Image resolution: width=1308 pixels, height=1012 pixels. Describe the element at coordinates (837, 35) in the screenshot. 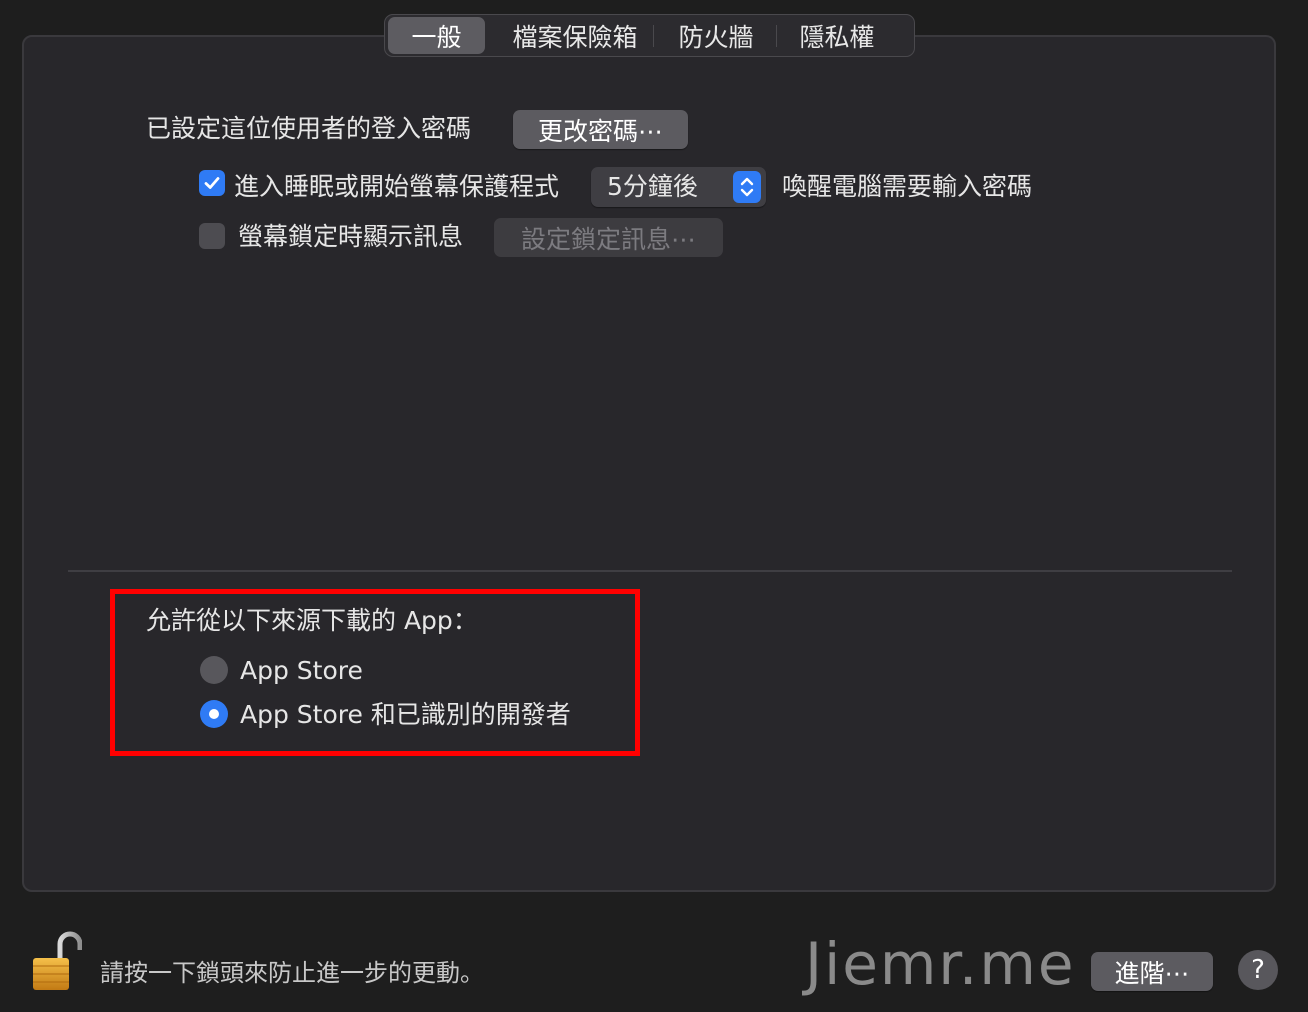

I see `tab-privacy: 隱私權` at that location.